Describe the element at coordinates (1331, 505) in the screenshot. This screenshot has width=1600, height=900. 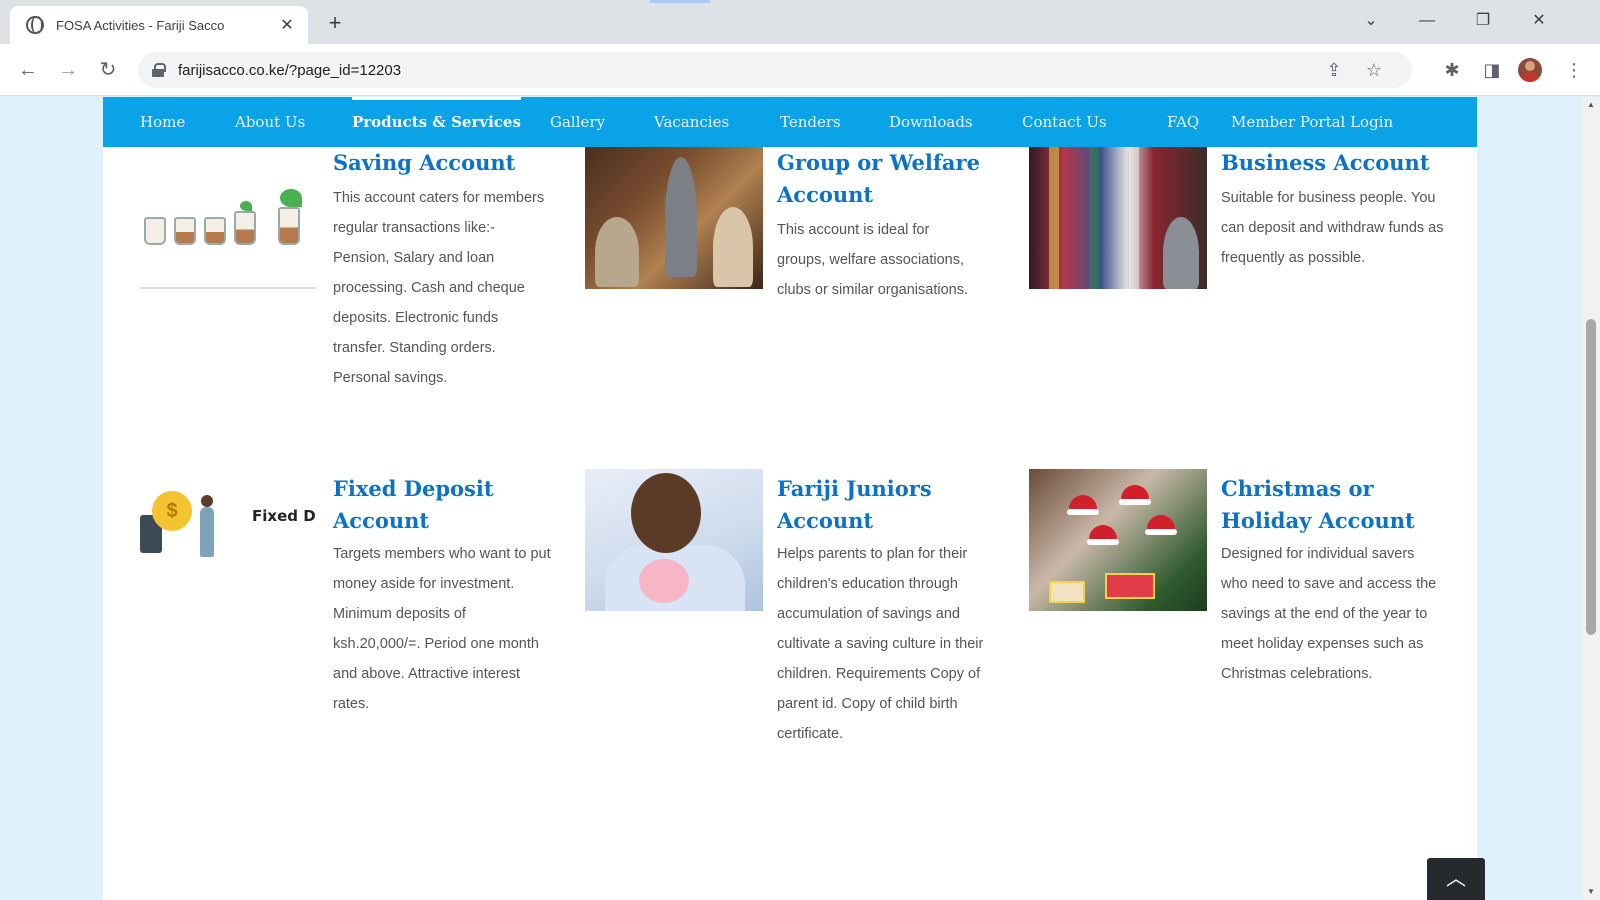
I see `card-title: Christmas or Holiday Account` at that location.